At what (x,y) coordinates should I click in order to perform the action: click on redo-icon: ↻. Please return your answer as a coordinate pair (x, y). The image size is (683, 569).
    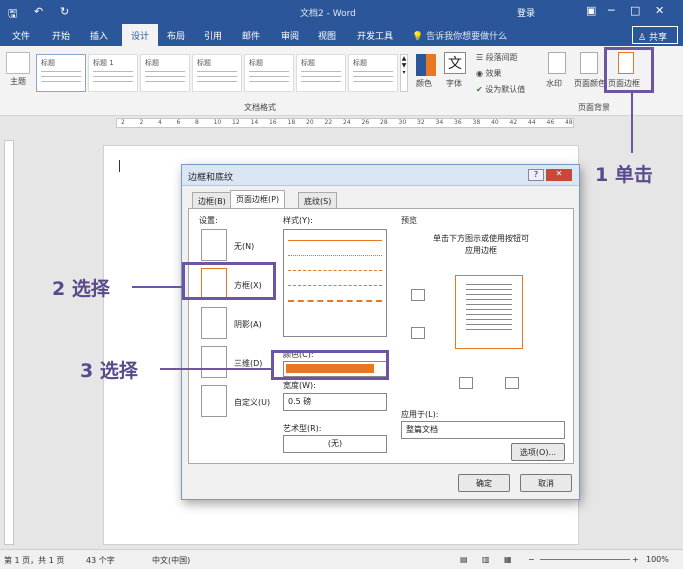
    Looking at the image, I should click on (64, 11).